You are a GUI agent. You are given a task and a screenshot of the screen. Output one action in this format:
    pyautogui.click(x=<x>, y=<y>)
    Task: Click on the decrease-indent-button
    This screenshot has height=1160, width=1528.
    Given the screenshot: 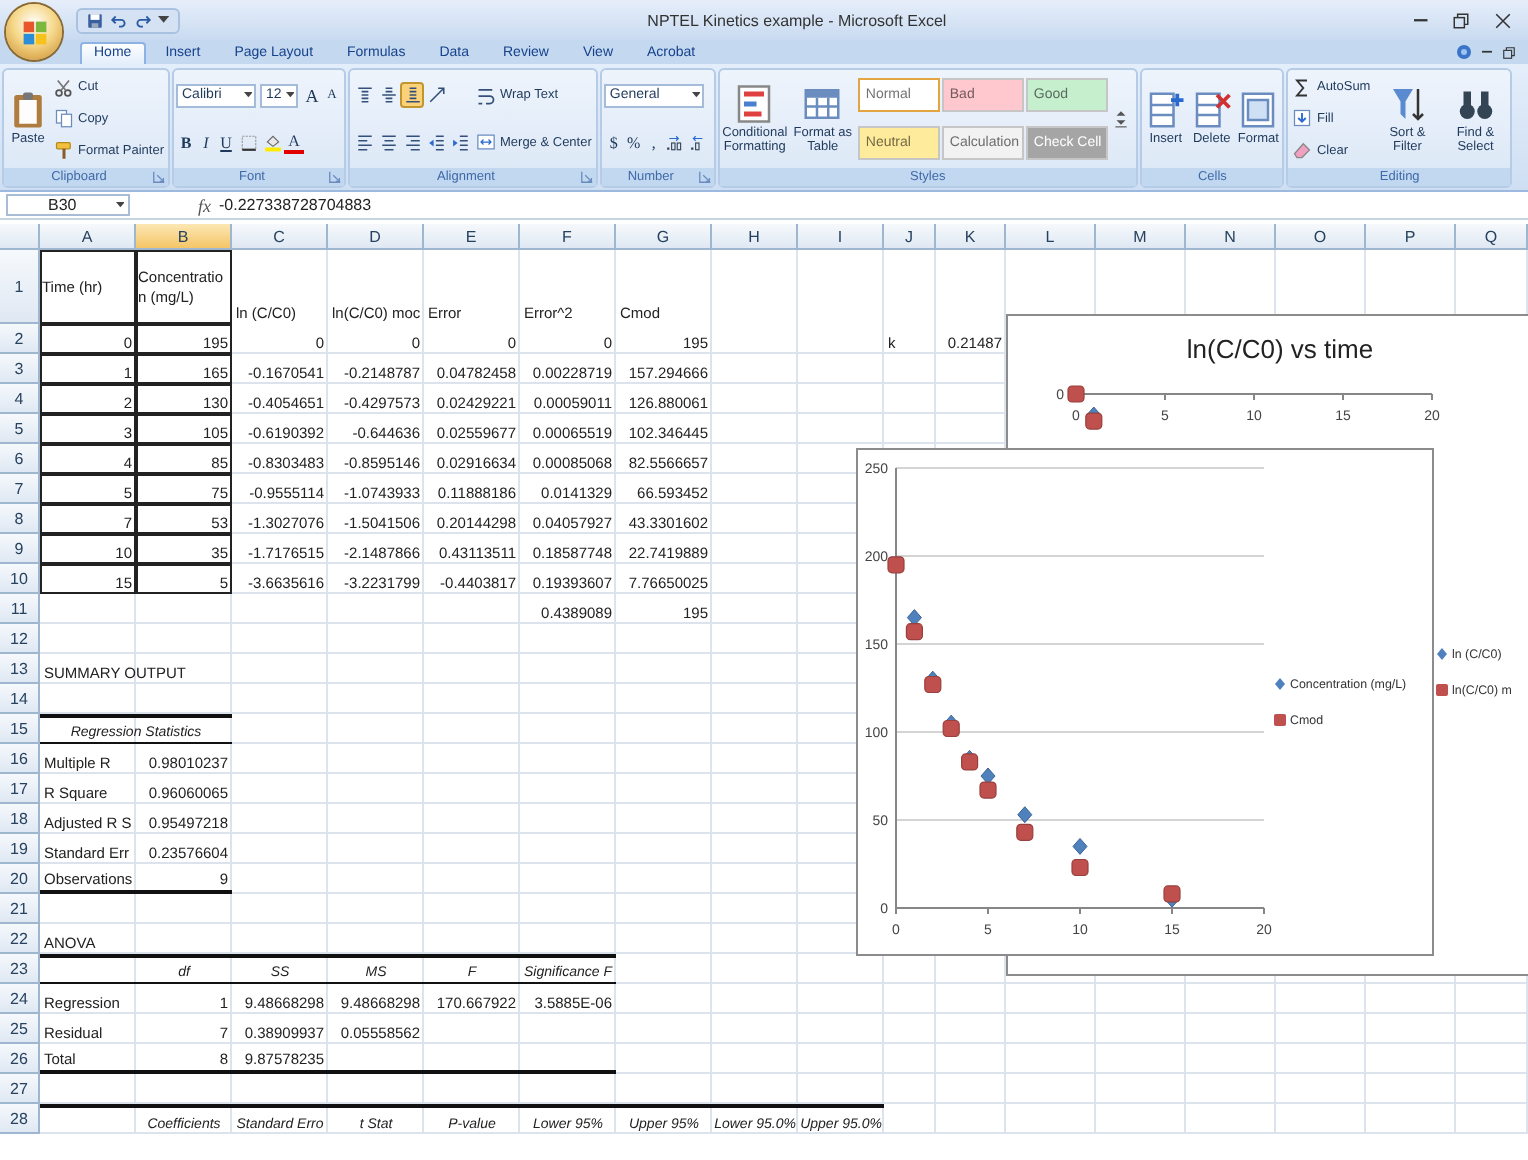 What is the action you would take?
    pyautogui.click(x=436, y=142)
    